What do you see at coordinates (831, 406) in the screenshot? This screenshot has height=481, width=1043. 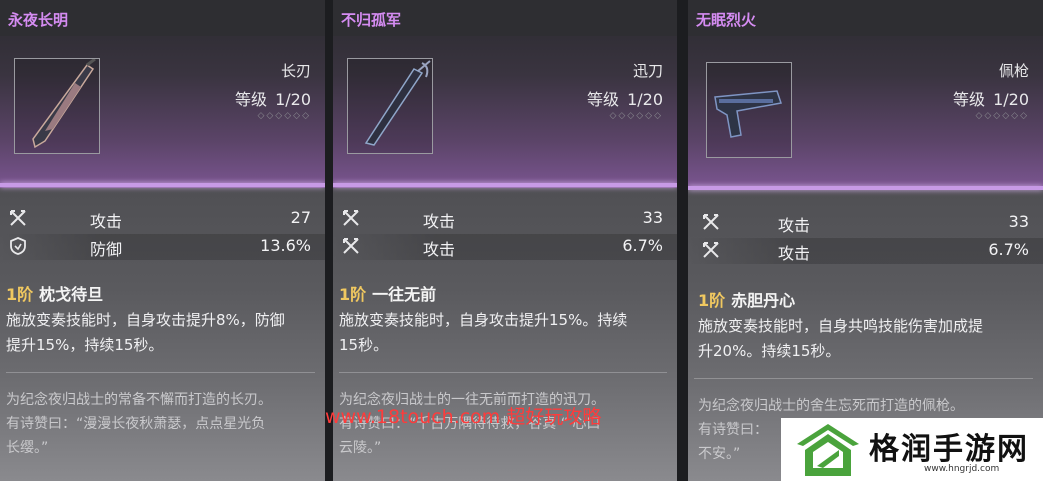 I see `lore-line: 为纪念夜归战士的舍生忘死而打造的佩枪。` at bounding box center [831, 406].